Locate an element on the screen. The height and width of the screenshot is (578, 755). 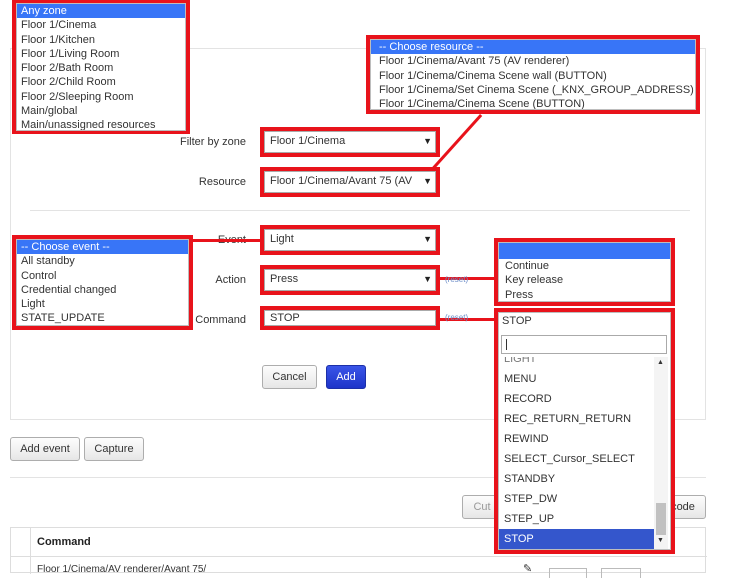
event-option: Light is located at coordinates (102, 304).